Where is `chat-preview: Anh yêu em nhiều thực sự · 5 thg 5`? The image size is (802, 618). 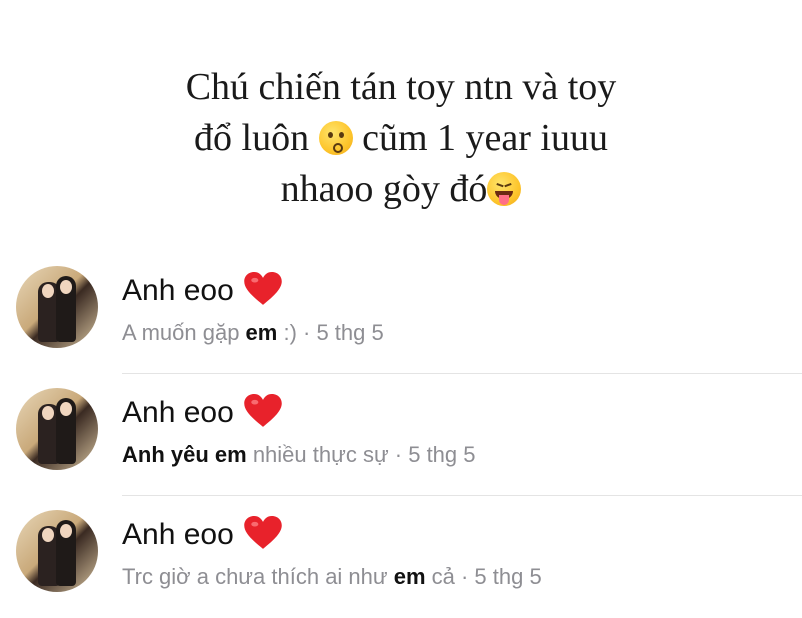 chat-preview: Anh yêu em nhiều thực sự · 5 thg 5 is located at coordinates (299, 454).